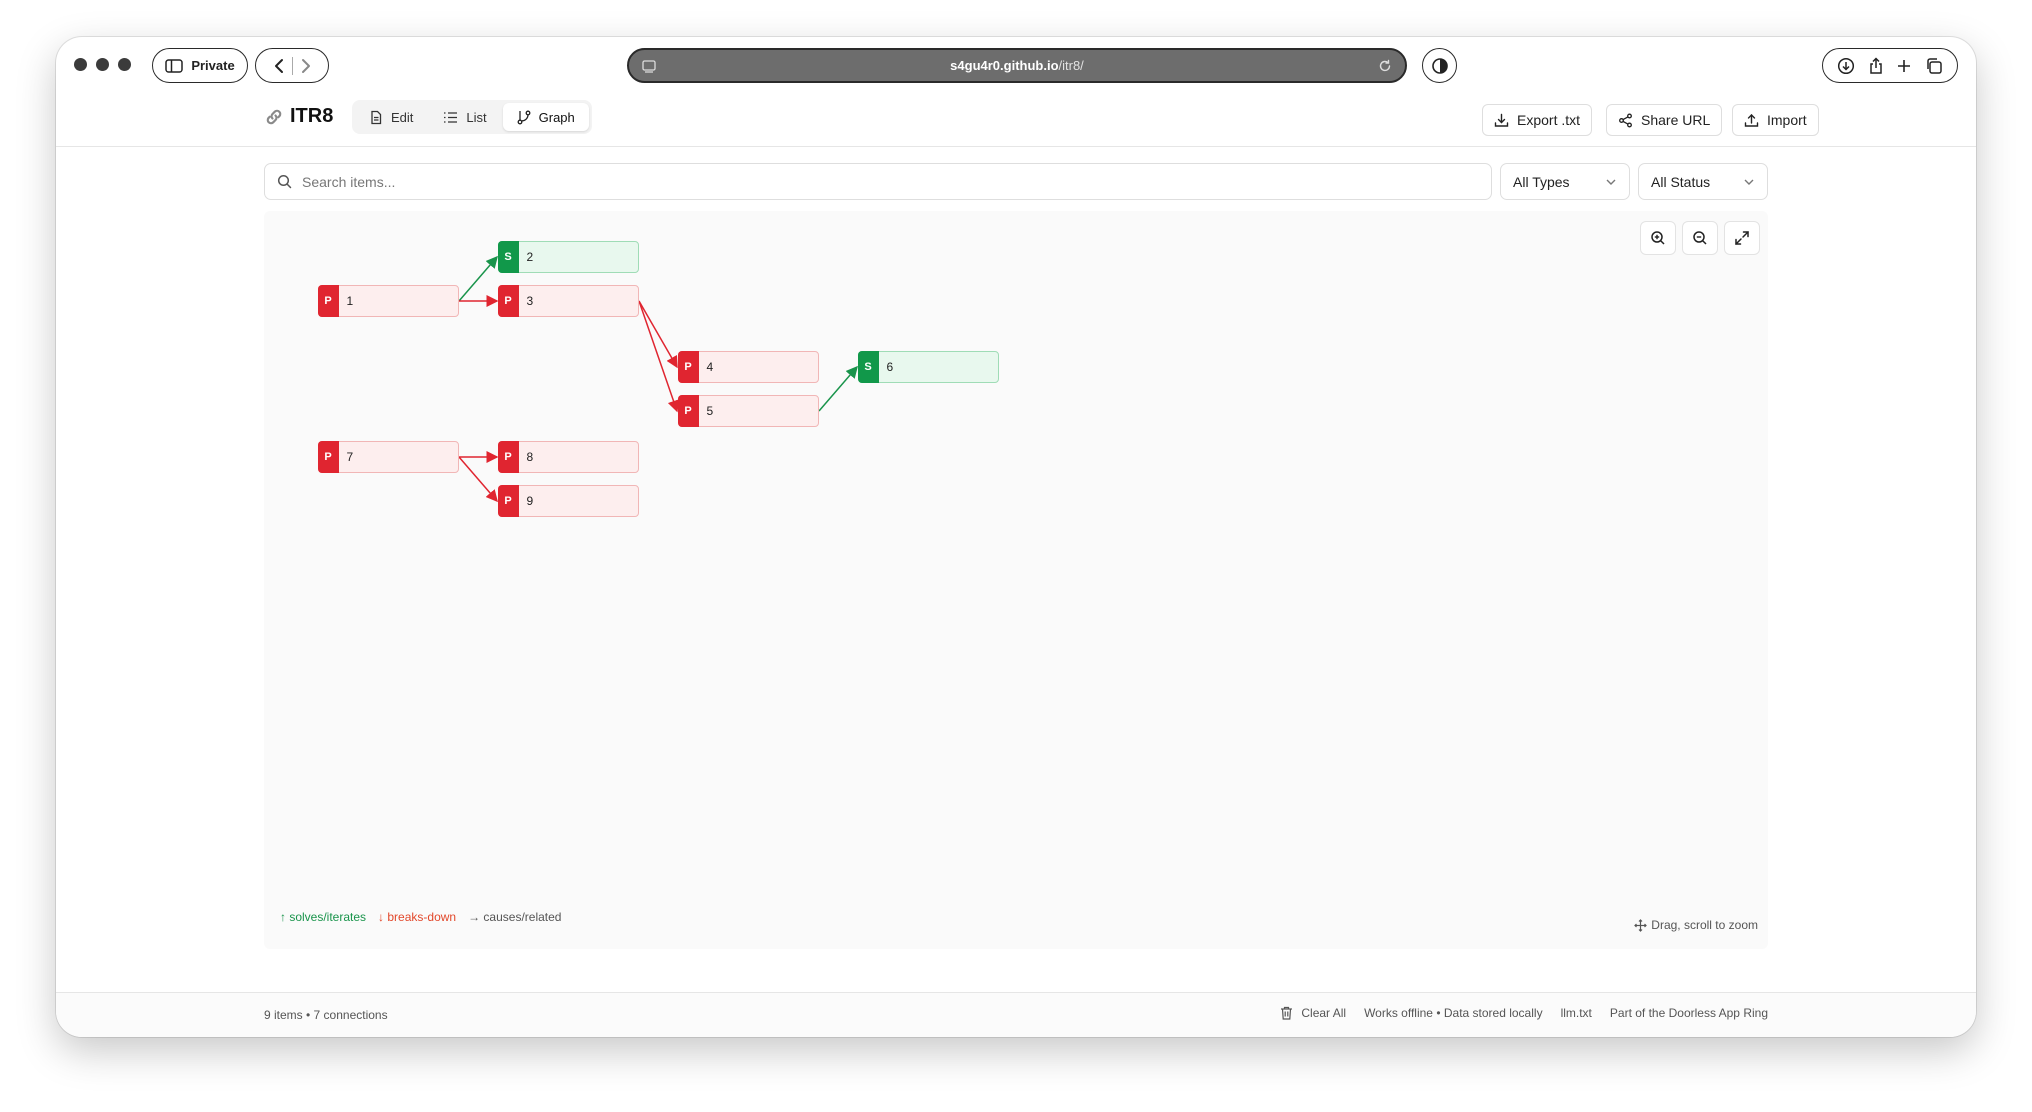 The width and height of the screenshot is (2032, 1112). Describe the element at coordinates (388, 457) in the screenshot. I see `graph-node-7: P7` at that location.